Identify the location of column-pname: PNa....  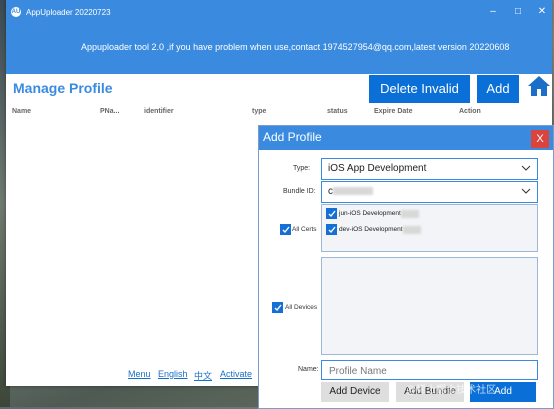
(109, 111).